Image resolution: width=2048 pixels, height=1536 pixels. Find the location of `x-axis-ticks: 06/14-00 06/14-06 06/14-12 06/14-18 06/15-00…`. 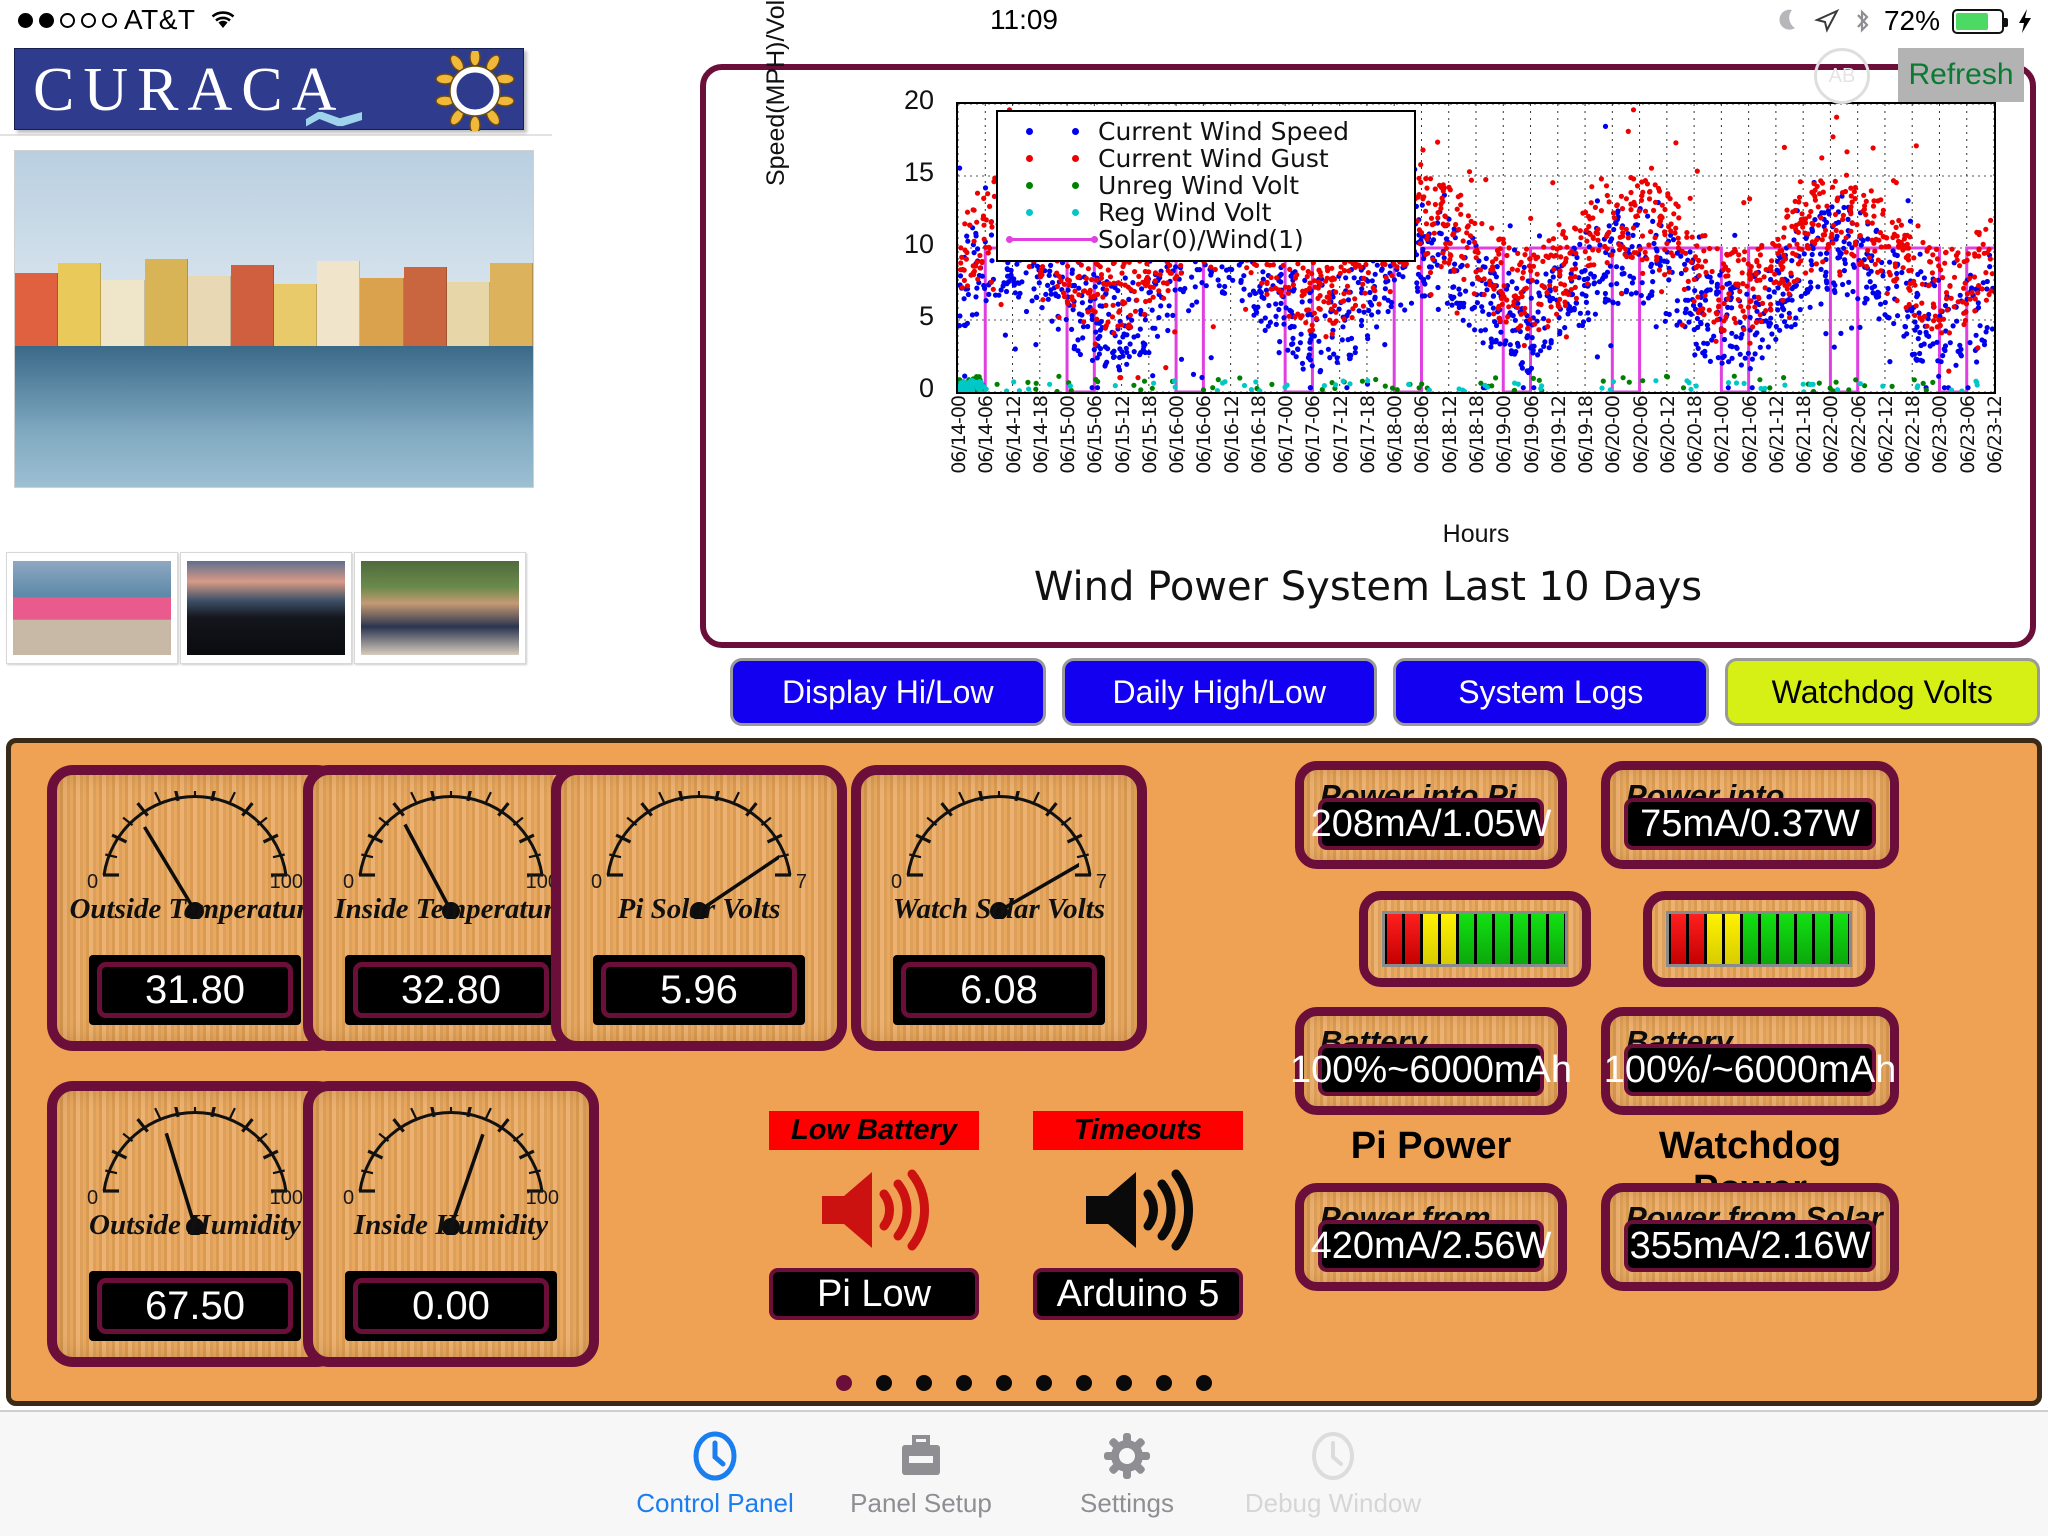

x-axis-ticks: 06/14-00 06/14-06 06/14-12 06/14-18 06/15-00… is located at coordinates (1477, 456).